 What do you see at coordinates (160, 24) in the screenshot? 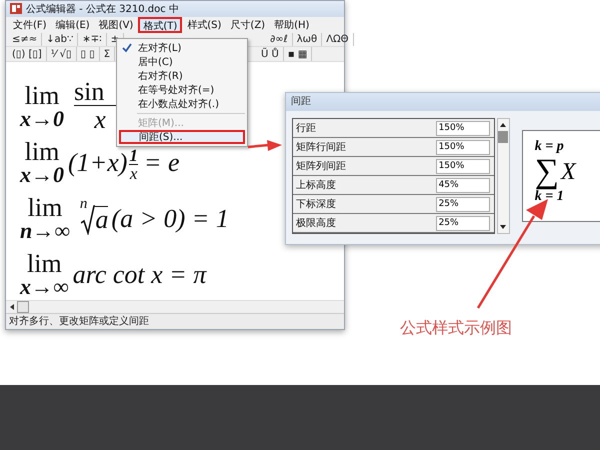
I see `menu-item: 格式(T)` at bounding box center [160, 24].